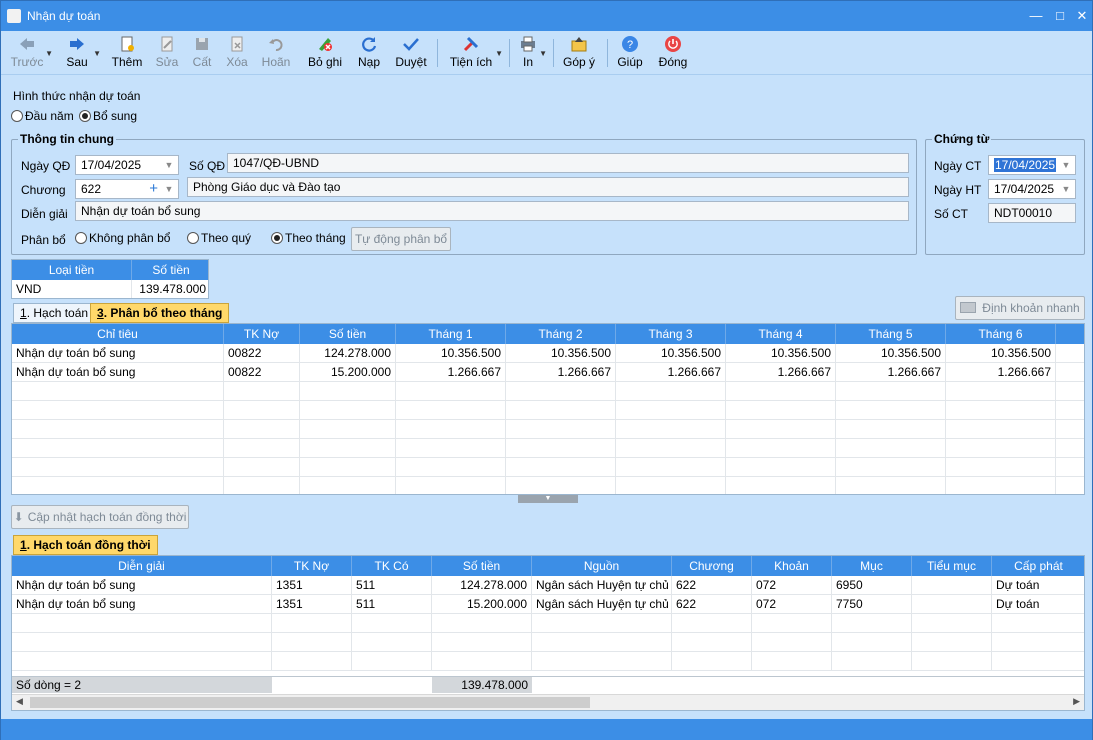 The width and height of the screenshot is (1093, 740). What do you see at coordinates (276, 53) in the screenshot?
I see `undo-button: Hoãn` at bounding box center [276, 53].